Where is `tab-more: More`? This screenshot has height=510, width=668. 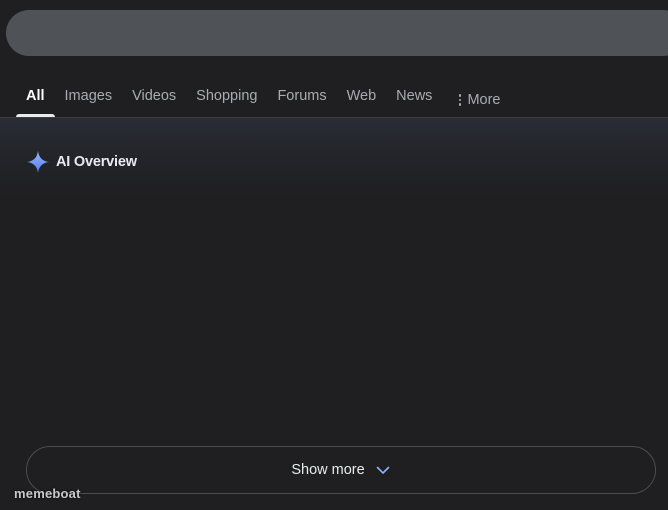
tab-more: More is located at coordinates (479, 97).